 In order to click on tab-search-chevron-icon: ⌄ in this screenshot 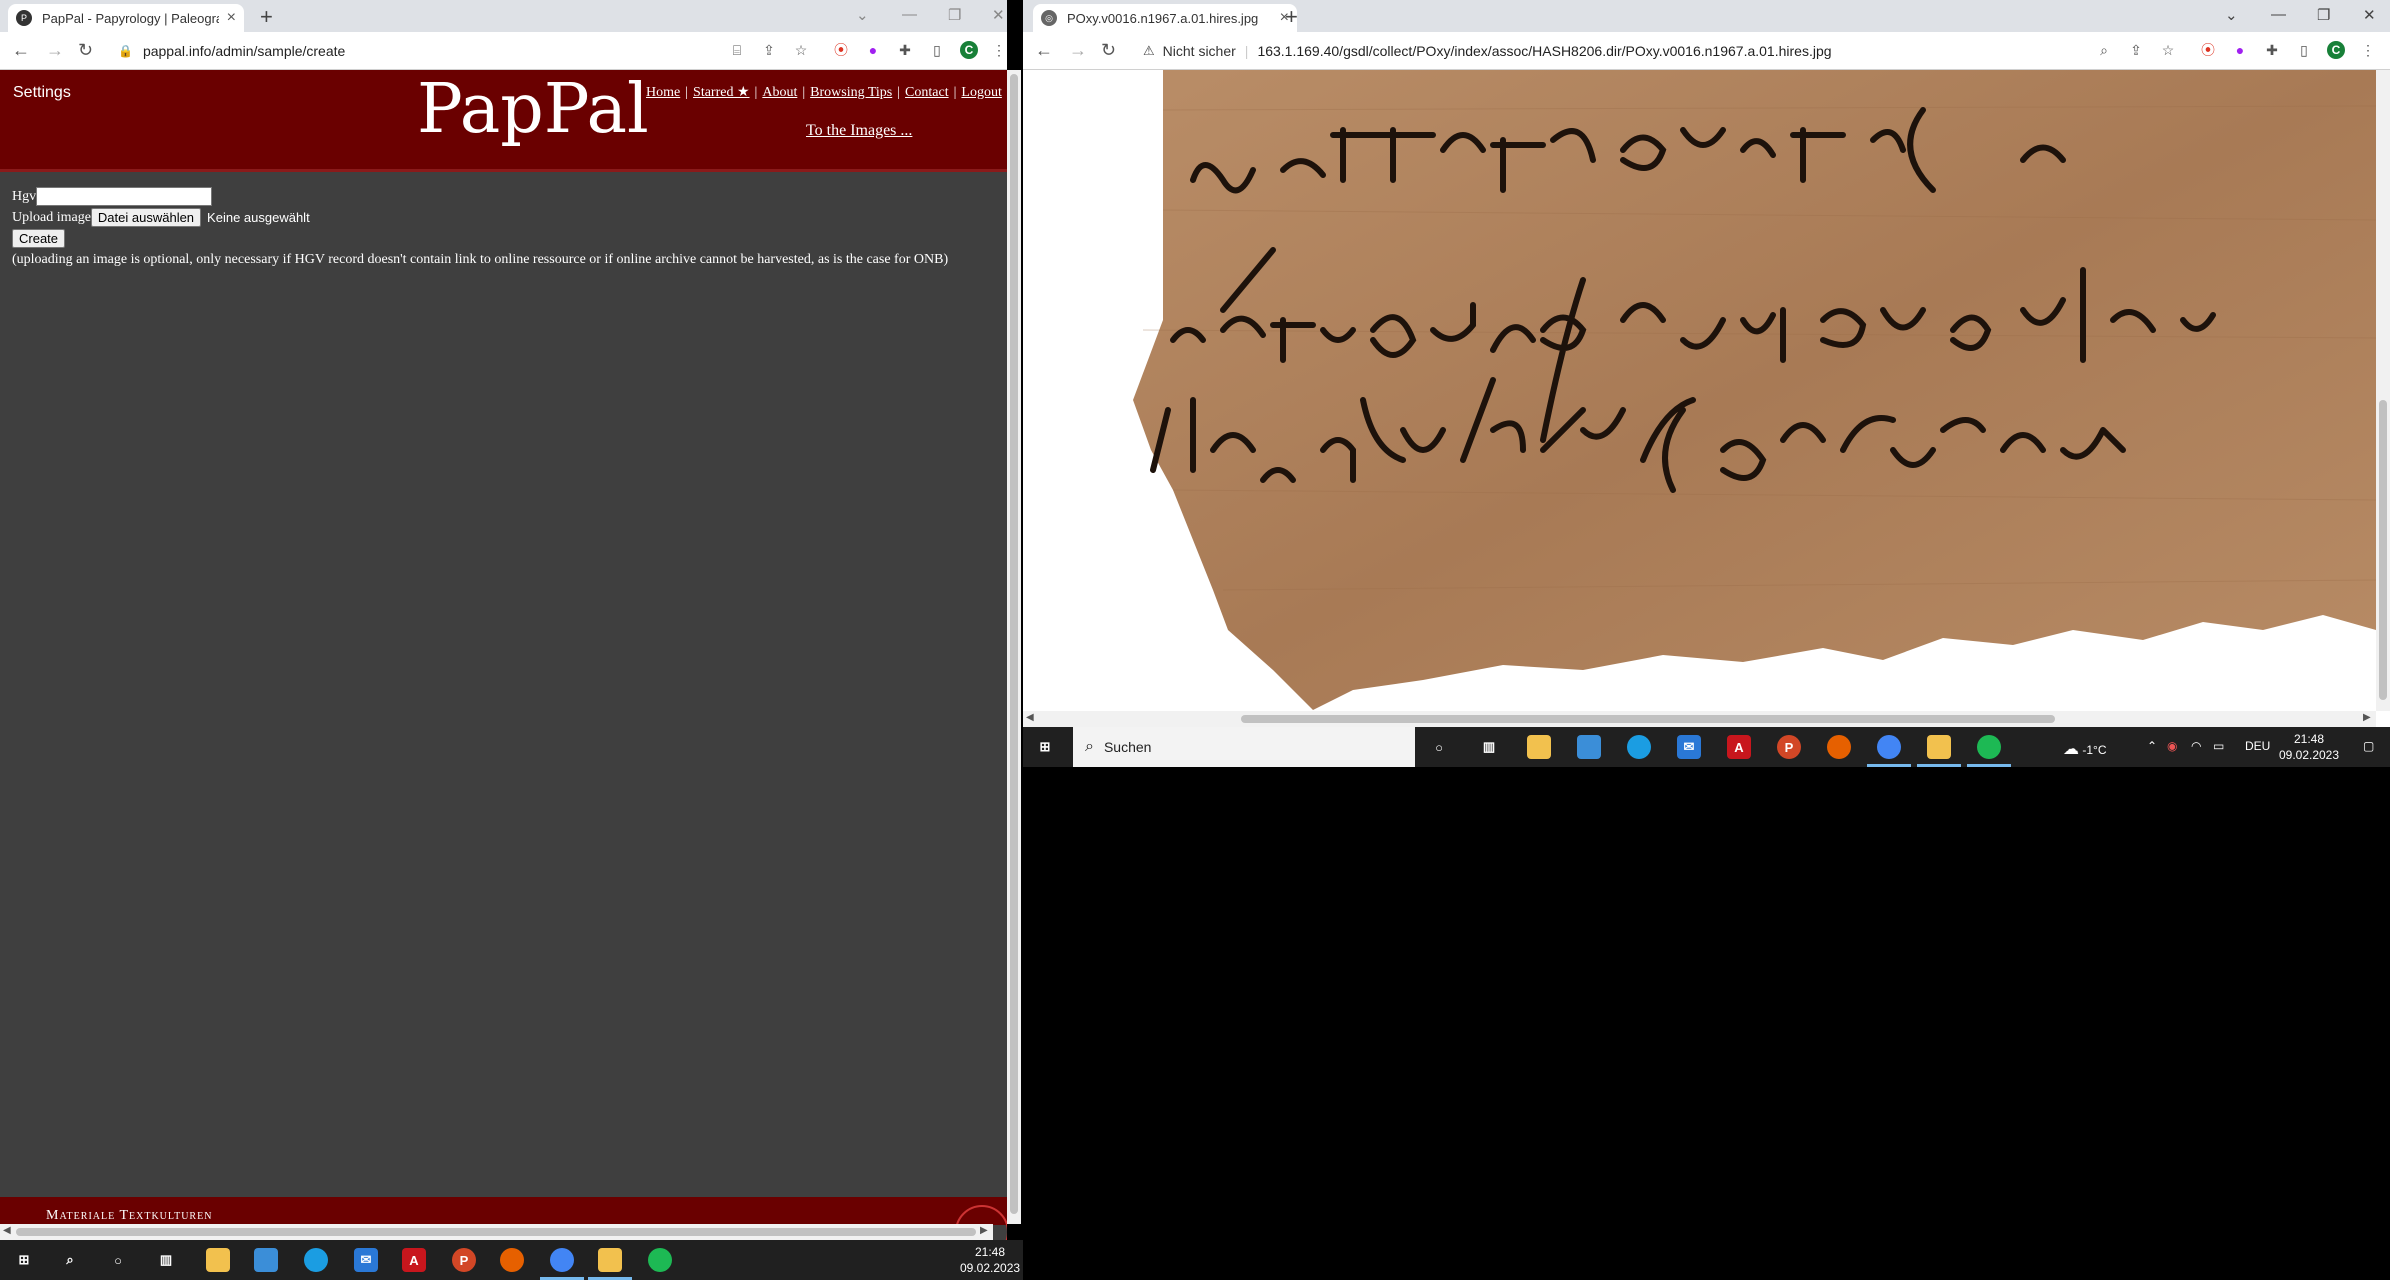, I will do `click(862, 15)`.